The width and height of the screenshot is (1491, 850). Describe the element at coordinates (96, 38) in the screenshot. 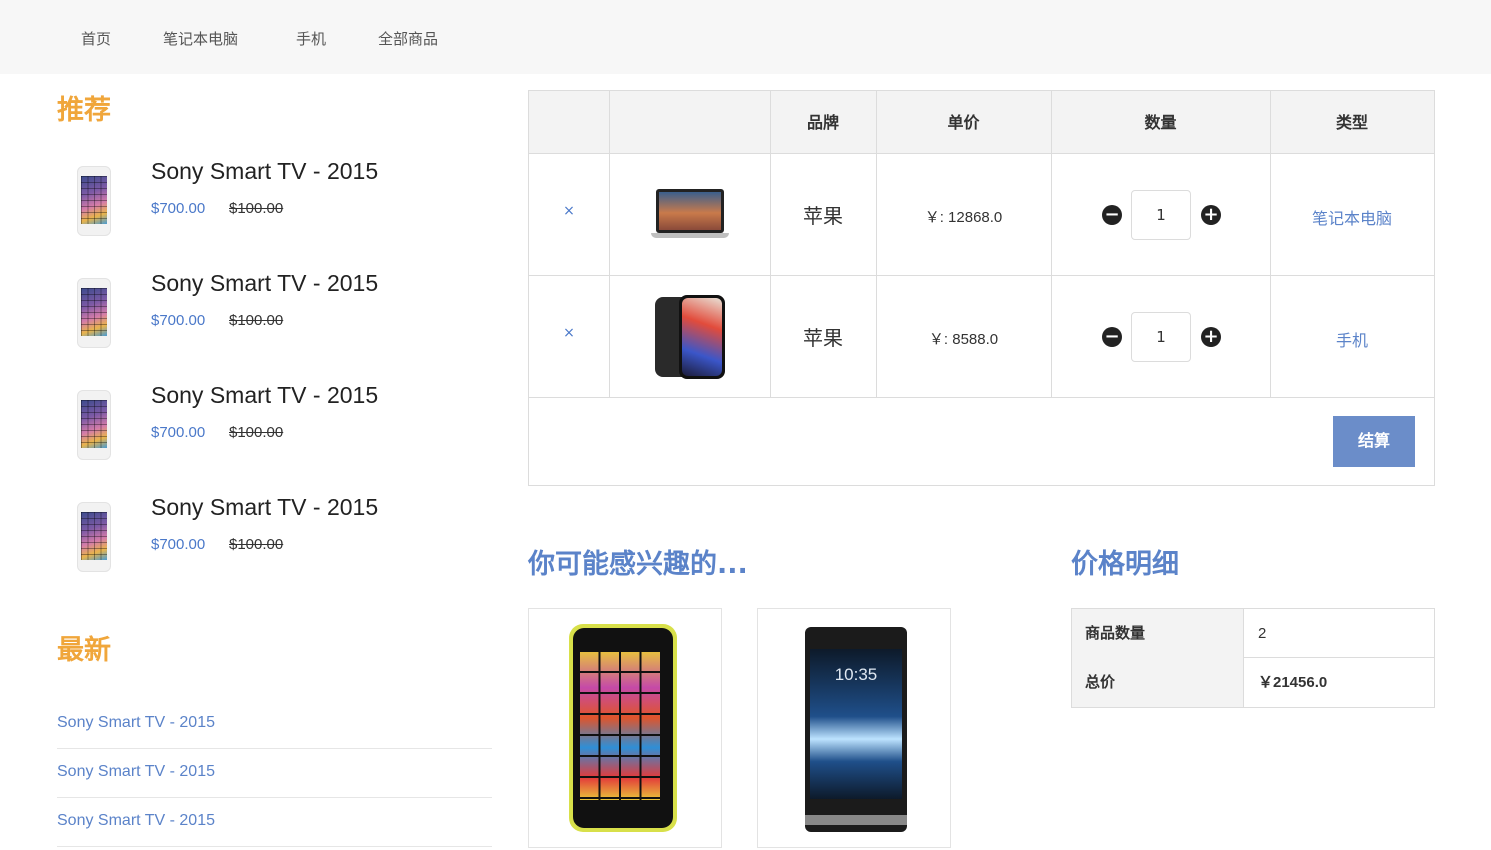

I see `nav-item-home: 首页` at that location.